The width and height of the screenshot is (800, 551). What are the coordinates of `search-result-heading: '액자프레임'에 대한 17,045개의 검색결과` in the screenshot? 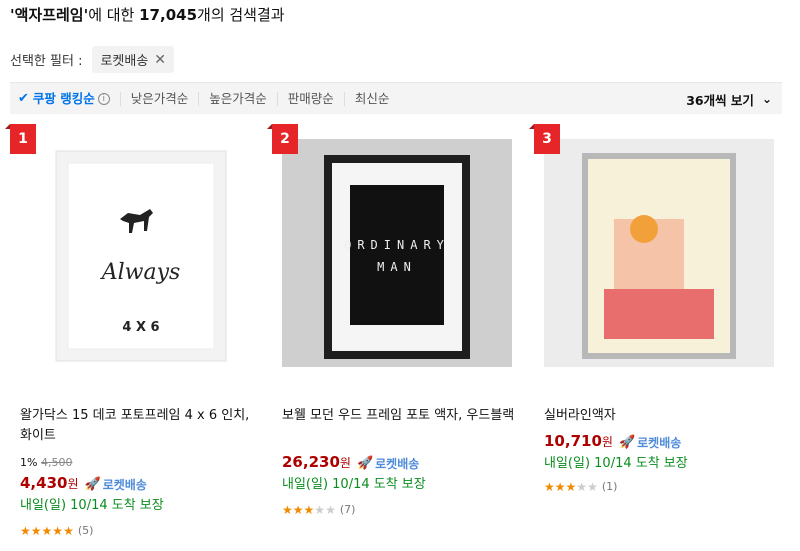 It's located at (147, 14).